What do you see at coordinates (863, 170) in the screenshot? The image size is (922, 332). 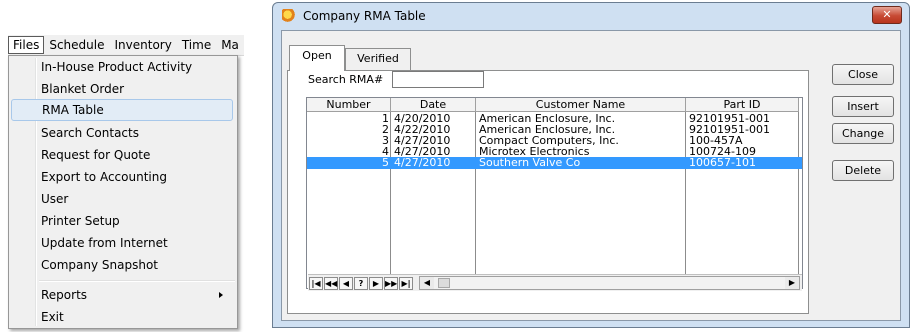 I see `delete-button: Delete` at bounding box center [863, 170].